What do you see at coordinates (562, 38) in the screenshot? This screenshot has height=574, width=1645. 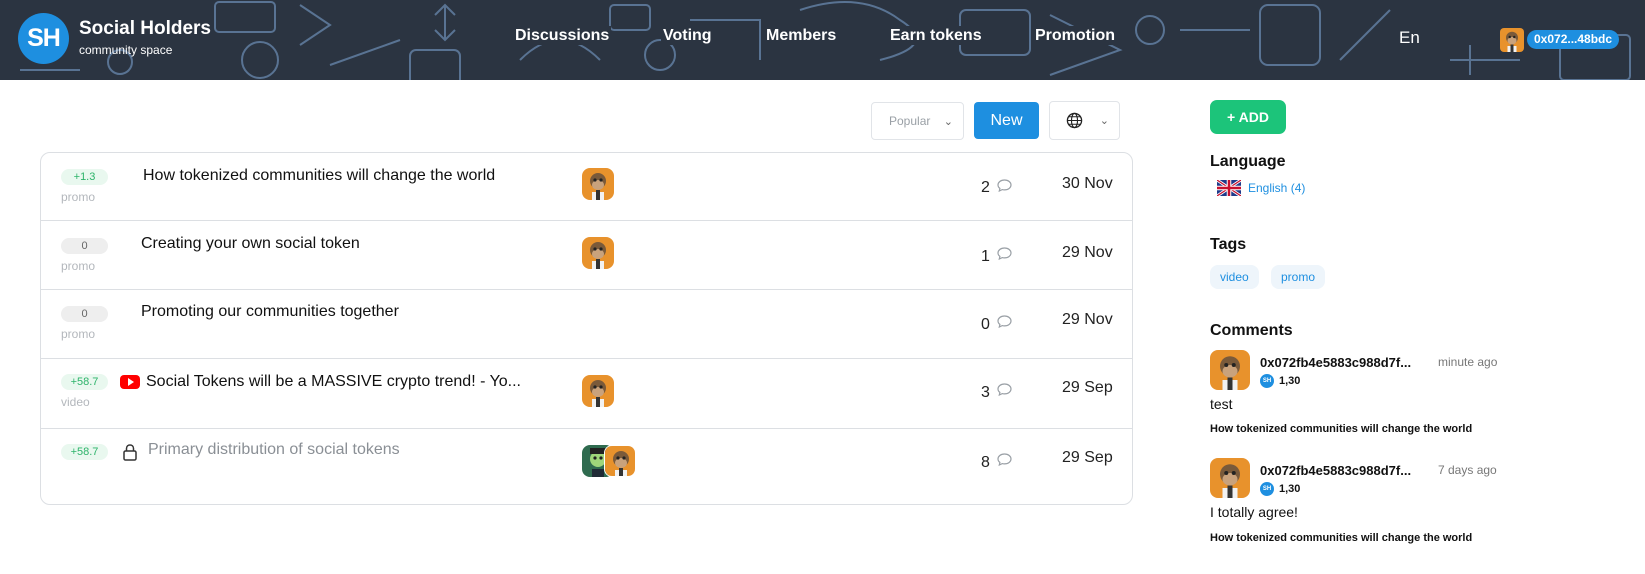 I see `nav-discussions: Discussions` at bounding box center [562, 38].